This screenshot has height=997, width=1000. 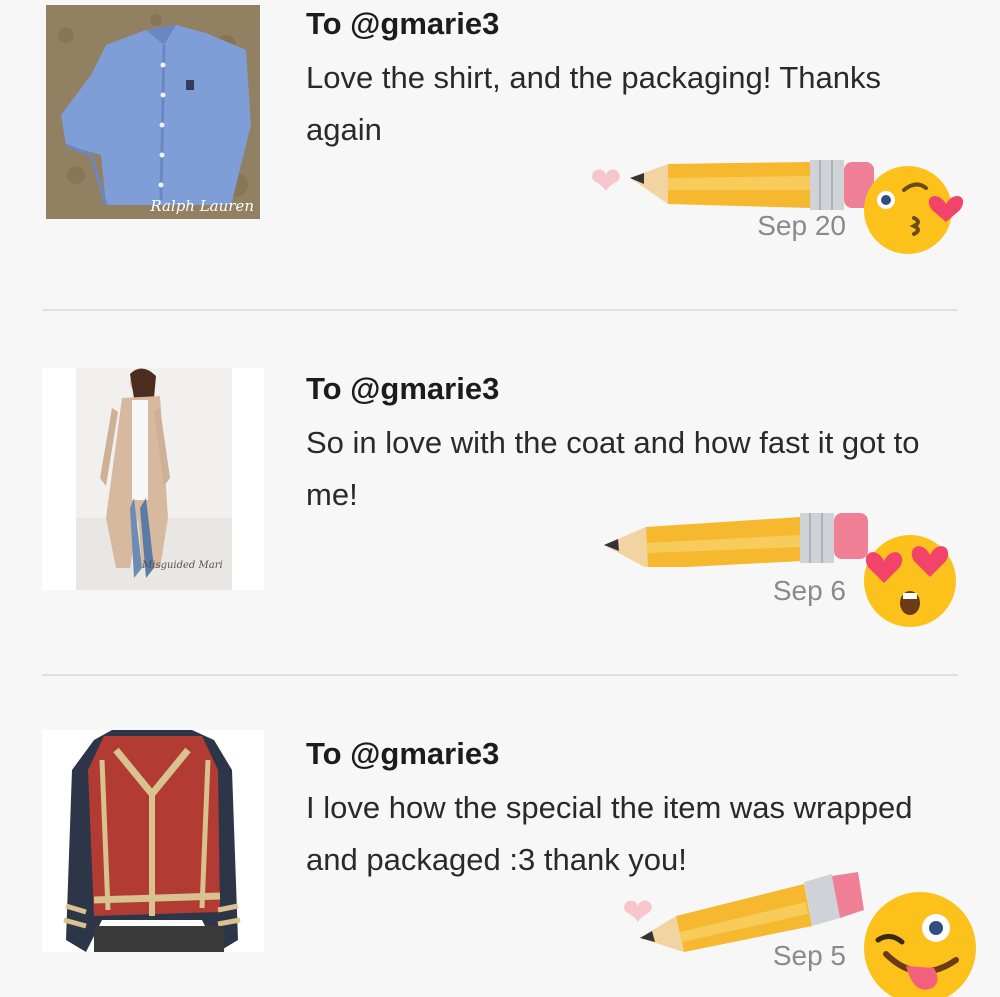 I want to click on image-watermark: Ralph Lauren, so click(x=202, y=206).